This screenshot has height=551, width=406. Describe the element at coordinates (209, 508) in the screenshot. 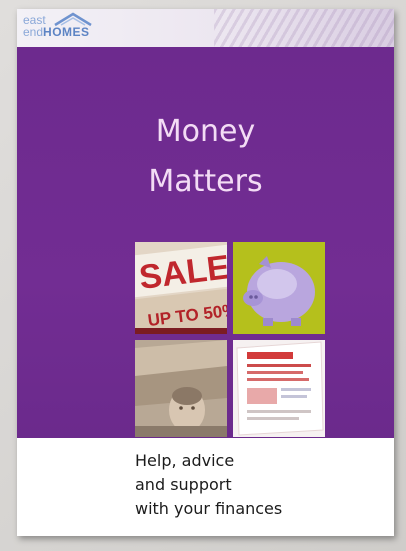

I see `tagline-line-3: with your finances` at that location.